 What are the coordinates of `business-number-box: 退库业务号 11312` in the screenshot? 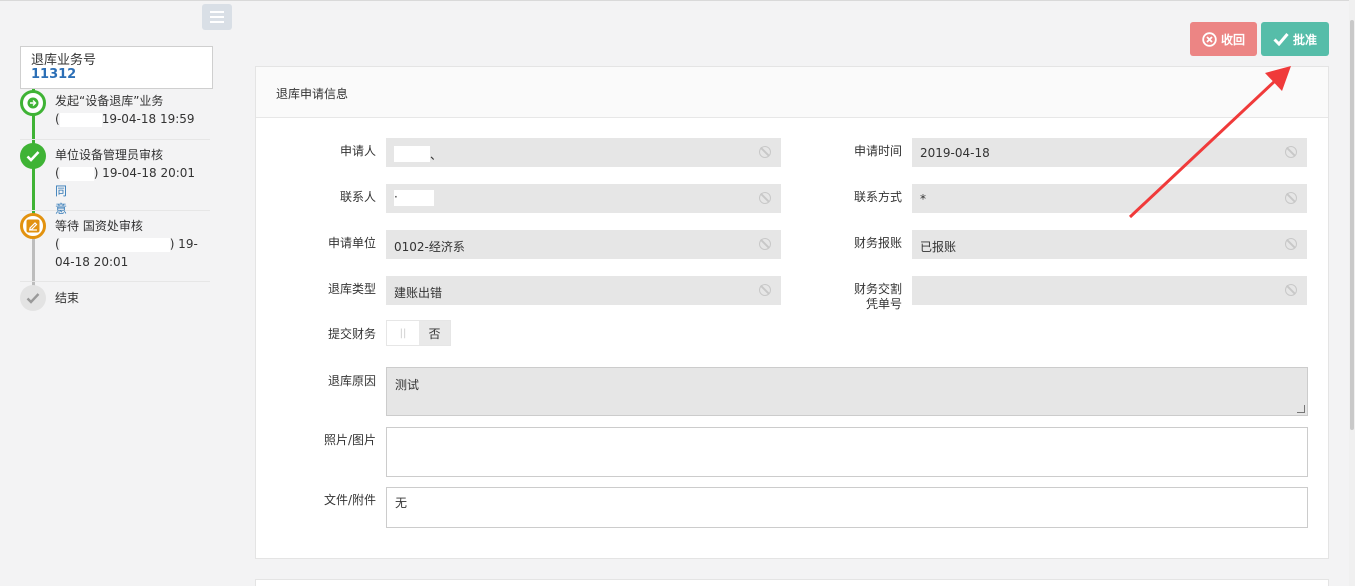 It's located at (116, 67).